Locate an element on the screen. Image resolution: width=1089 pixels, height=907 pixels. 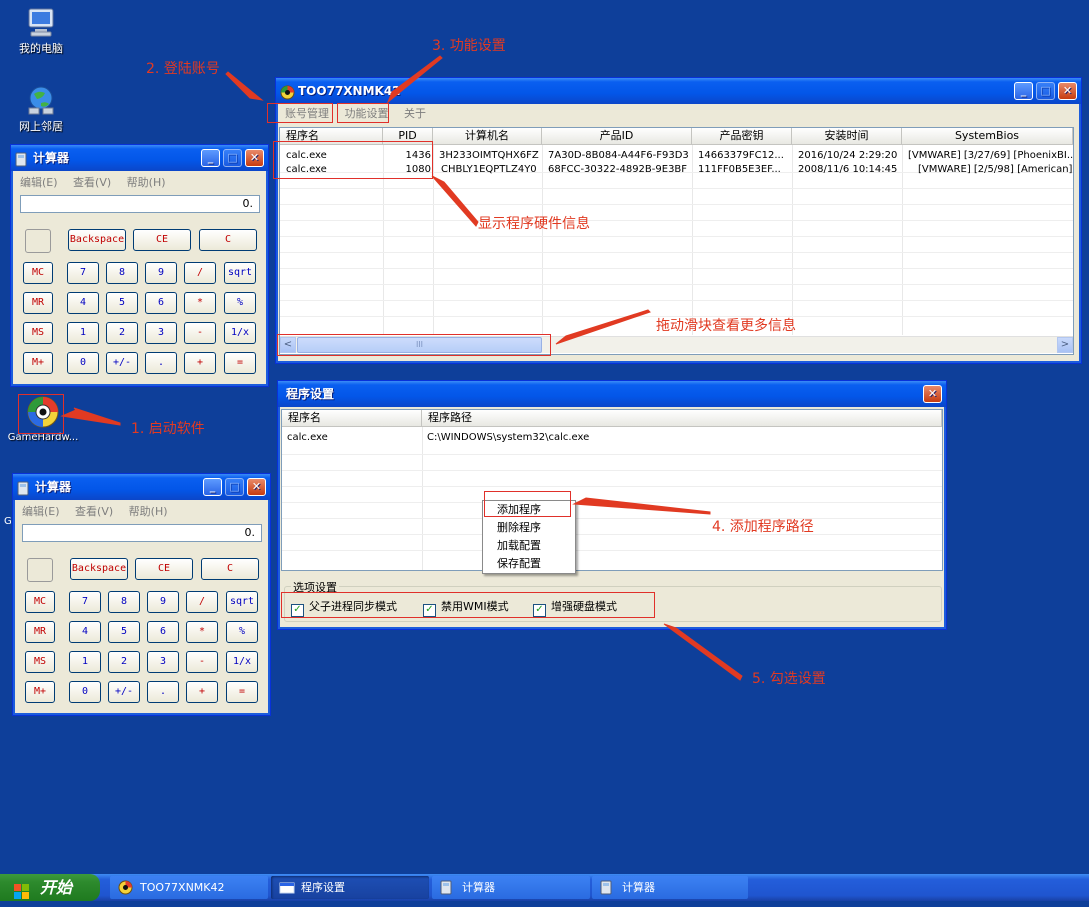
taskbar: 开始 TOO77XNMK42 程序设置 计算器 计算器 is located at coordinates (544, 887).